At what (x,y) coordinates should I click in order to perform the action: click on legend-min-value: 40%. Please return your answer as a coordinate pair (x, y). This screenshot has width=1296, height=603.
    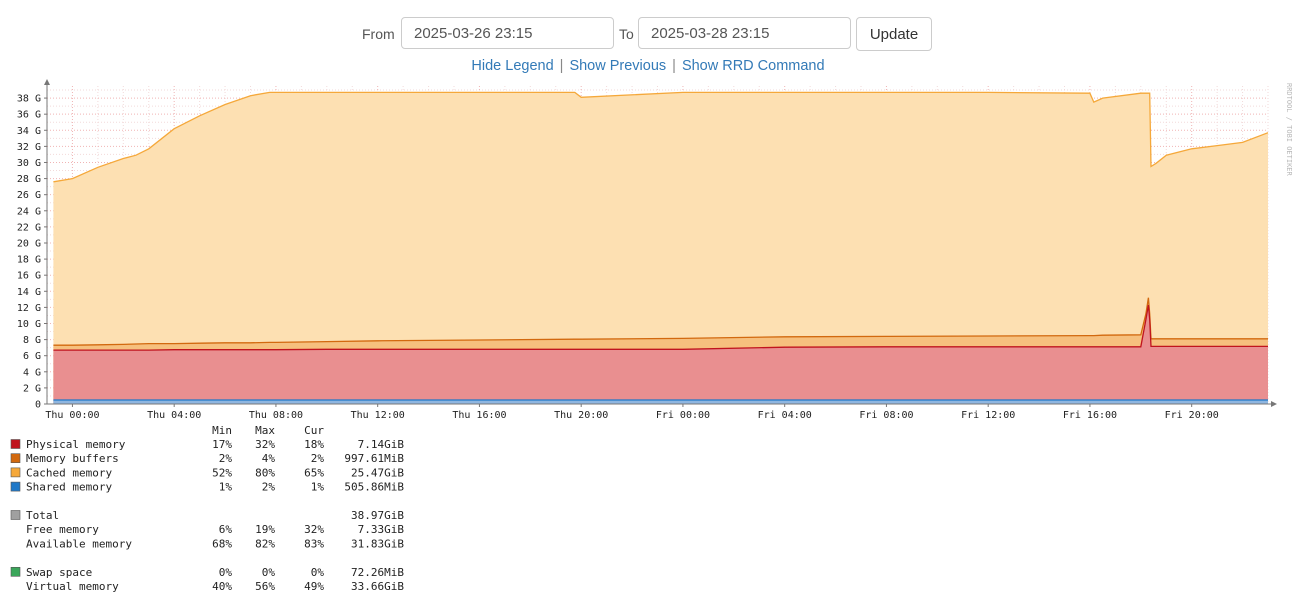
    Looking at the image, I should click on (222, 586).